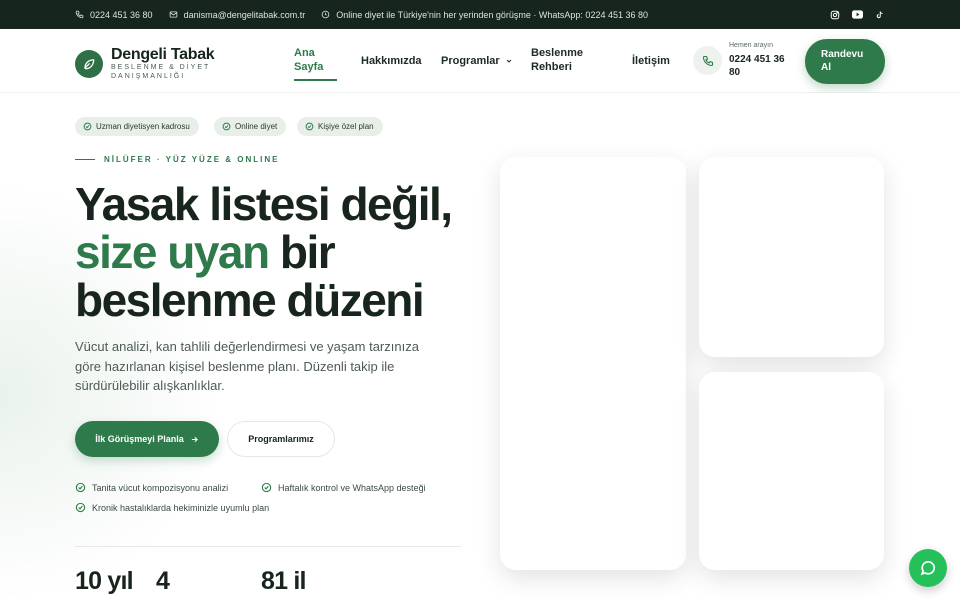 The height and width of the screenshot is (600, 960). Describe the element at coordinates (192, 159) in the screenshot. I see `hero-kicker: NİLÜFER · YÜZ YÜZE & ONLINE` at that location.